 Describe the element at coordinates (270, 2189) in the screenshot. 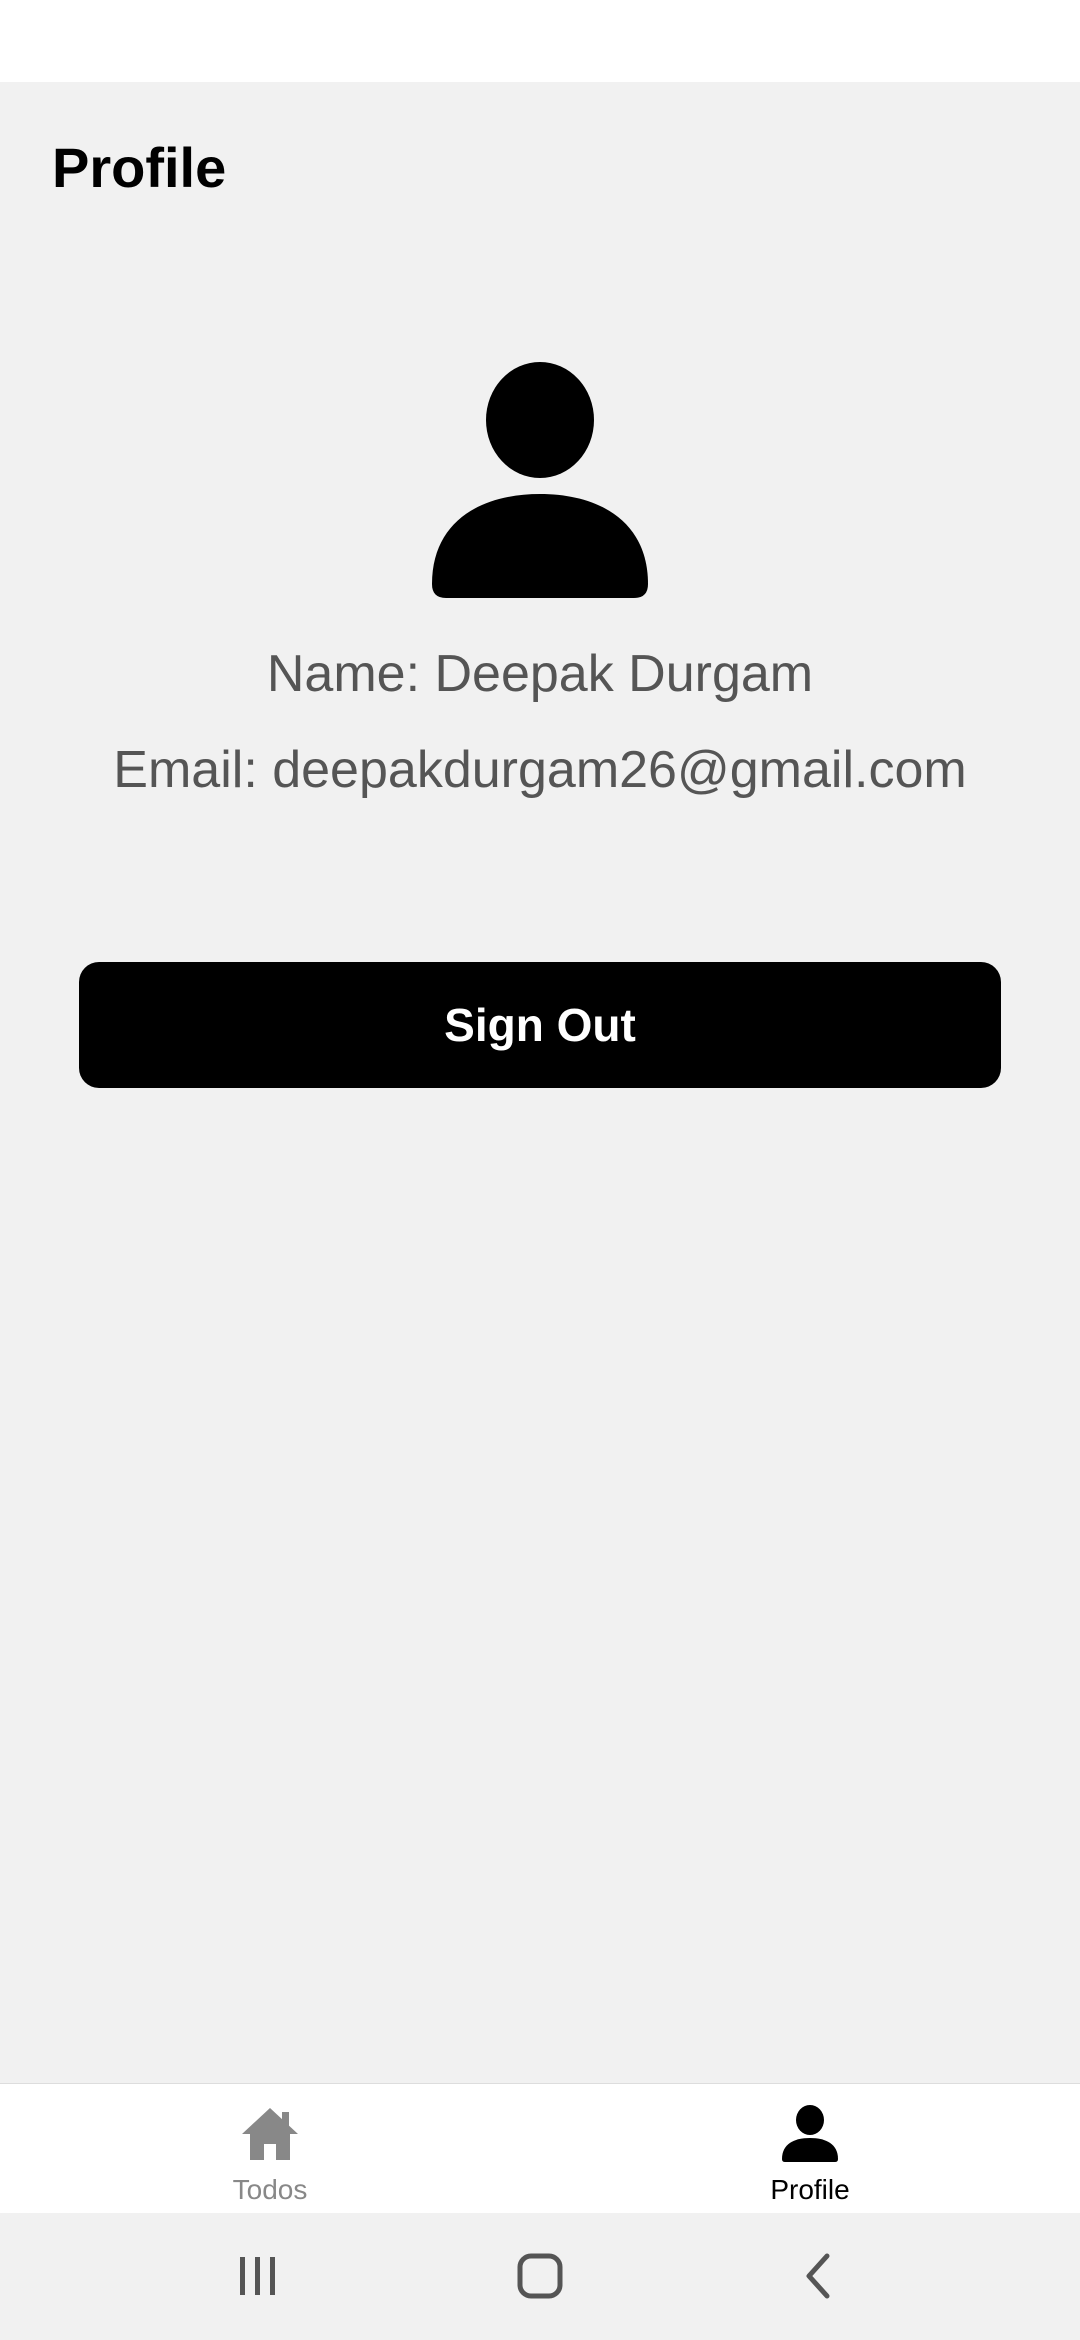

I see `tab-label-todos: Todos` at that location.